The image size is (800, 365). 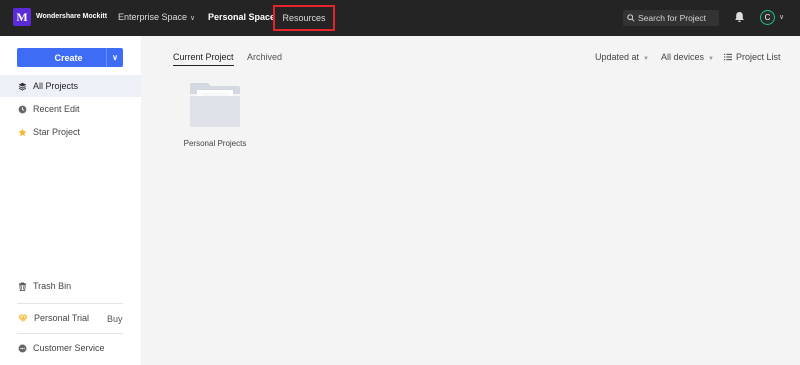 I want to click on sidebar-item-label: Recent Edit, so click(x=56, y=109).